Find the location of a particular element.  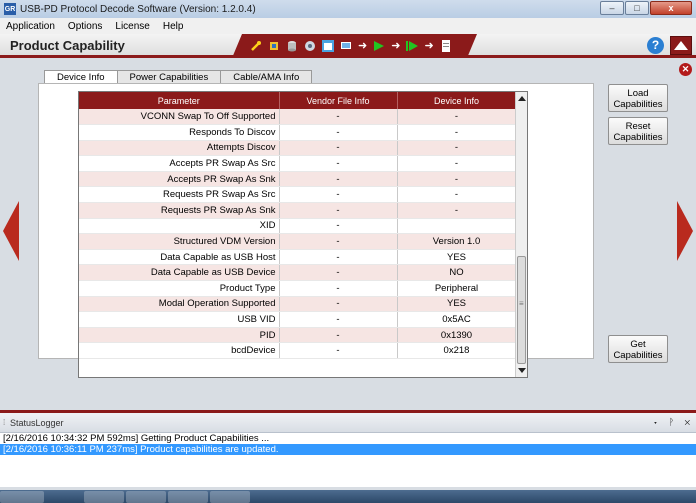

play-icon is located at coordinates (379, 46).